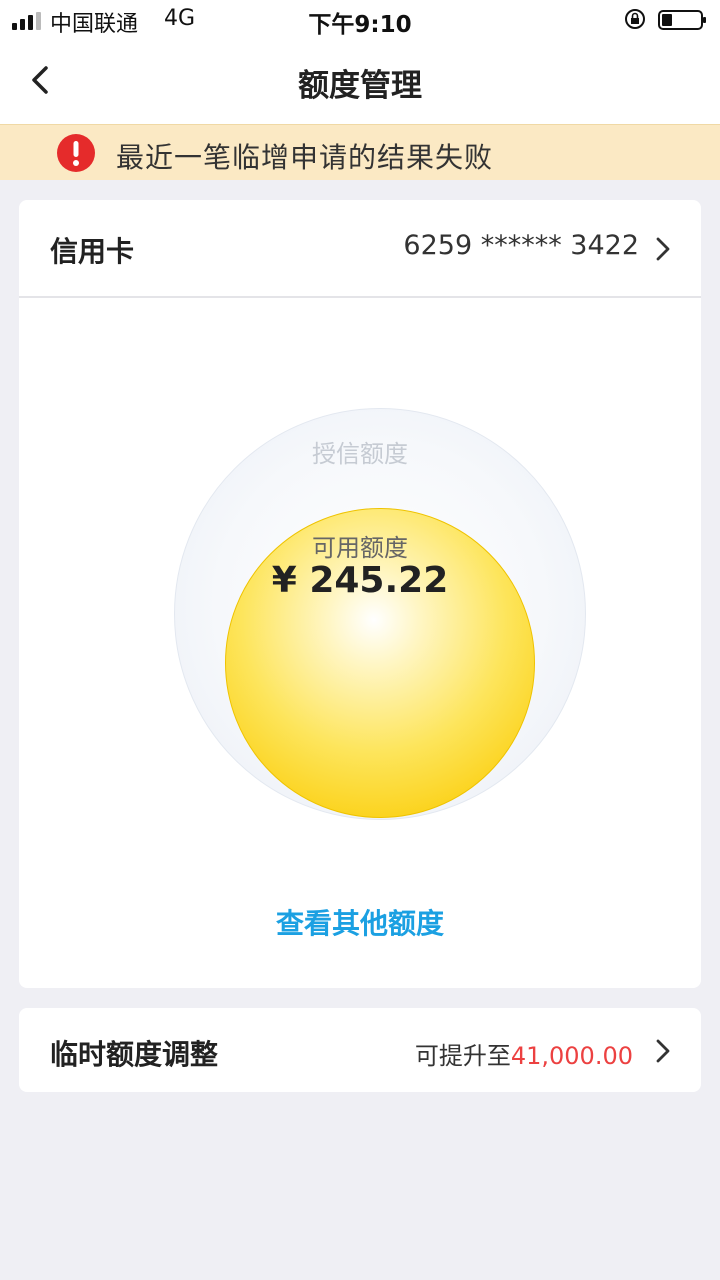  I want to click on temp-quota-value: 可提升至41,000.00, so click(524, 1053).